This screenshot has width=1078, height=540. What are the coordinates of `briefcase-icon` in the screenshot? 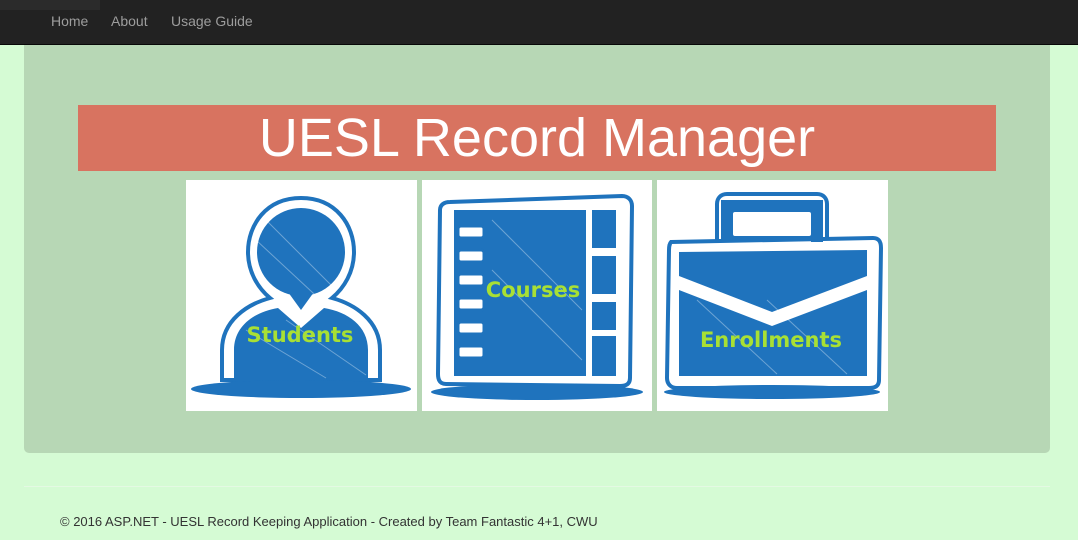 It's located at (774, 295).